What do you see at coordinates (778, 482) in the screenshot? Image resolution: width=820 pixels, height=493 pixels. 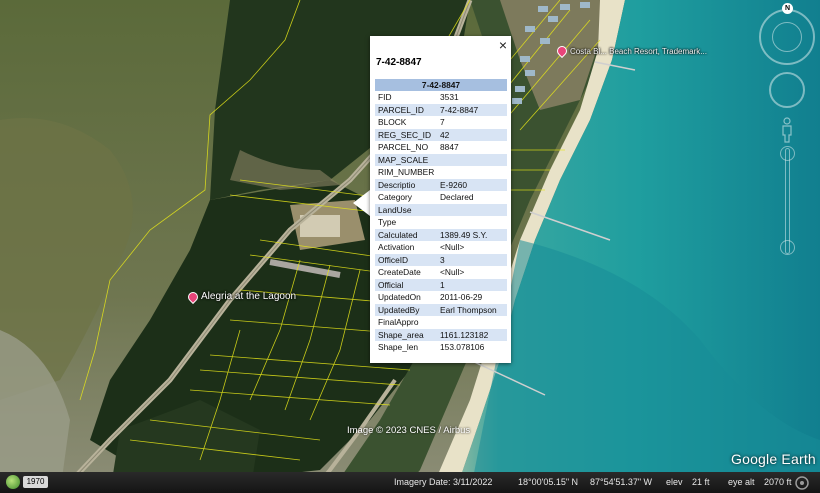 I see `eye-altitude-readout: 2070 ft` at bounding box center [778, 482].